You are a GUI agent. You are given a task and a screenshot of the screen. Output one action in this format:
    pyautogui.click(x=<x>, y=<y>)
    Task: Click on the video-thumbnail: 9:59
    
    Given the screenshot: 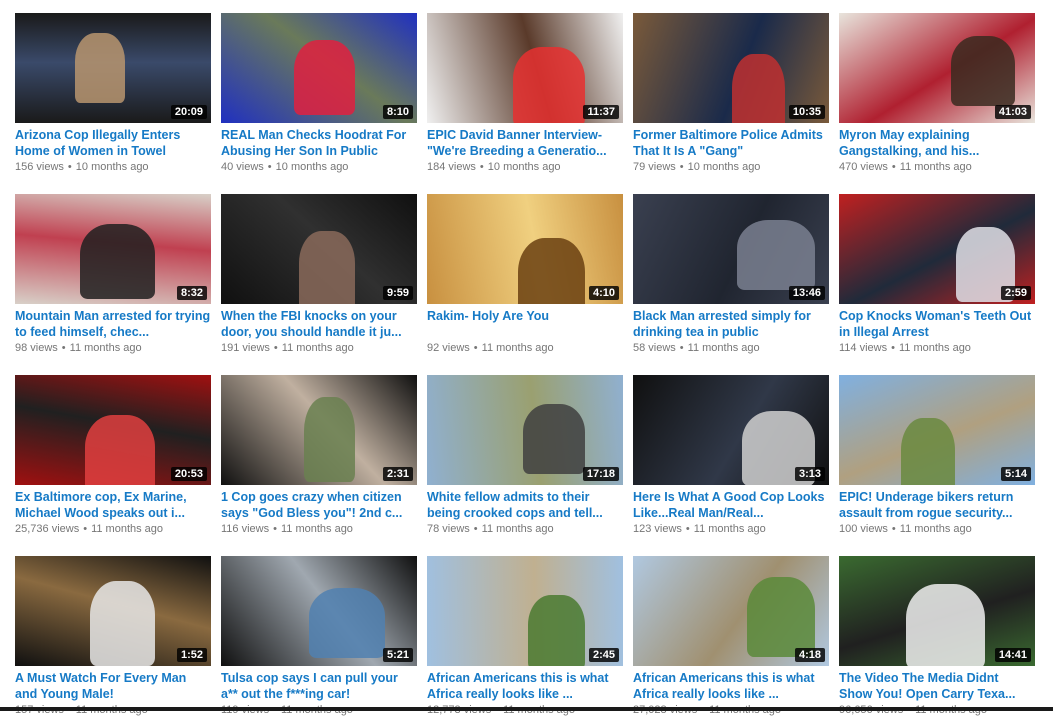 What is the action you would take?
    pyautogui.click(x=319, y=249)
    